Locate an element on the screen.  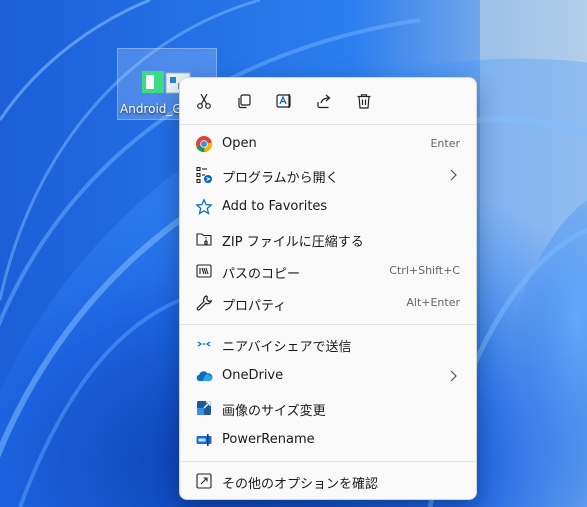
cut-button is located at coordinates (204, 101).